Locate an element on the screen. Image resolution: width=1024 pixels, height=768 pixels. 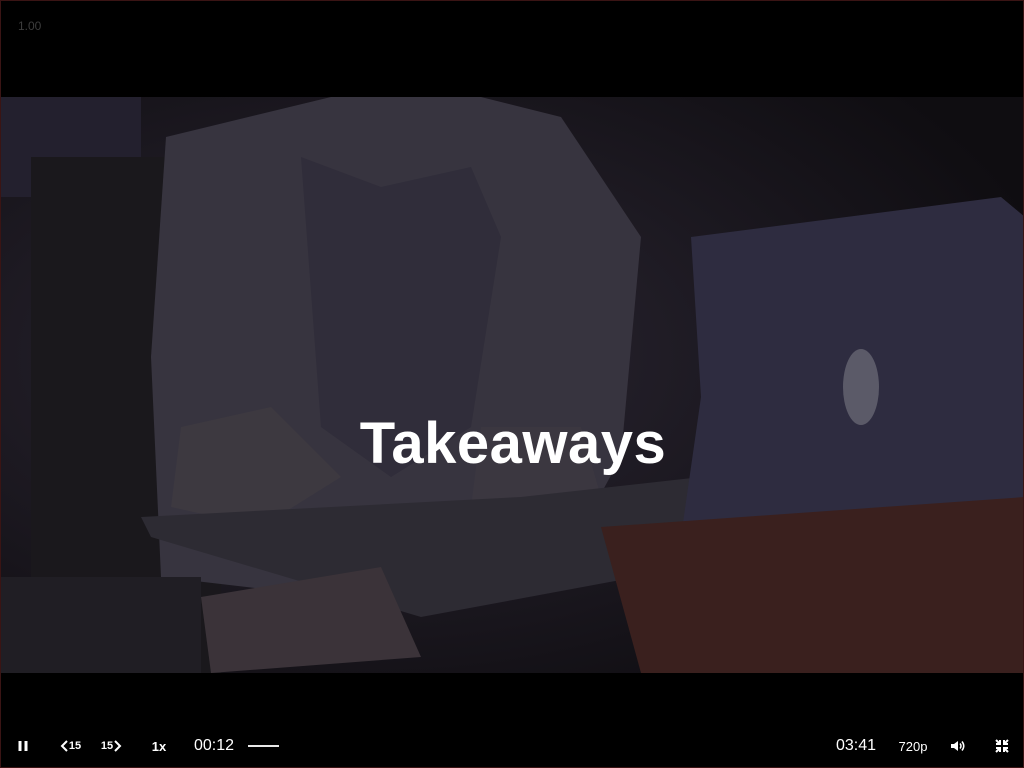
play-pause-button is located at coordinates (23, 746).